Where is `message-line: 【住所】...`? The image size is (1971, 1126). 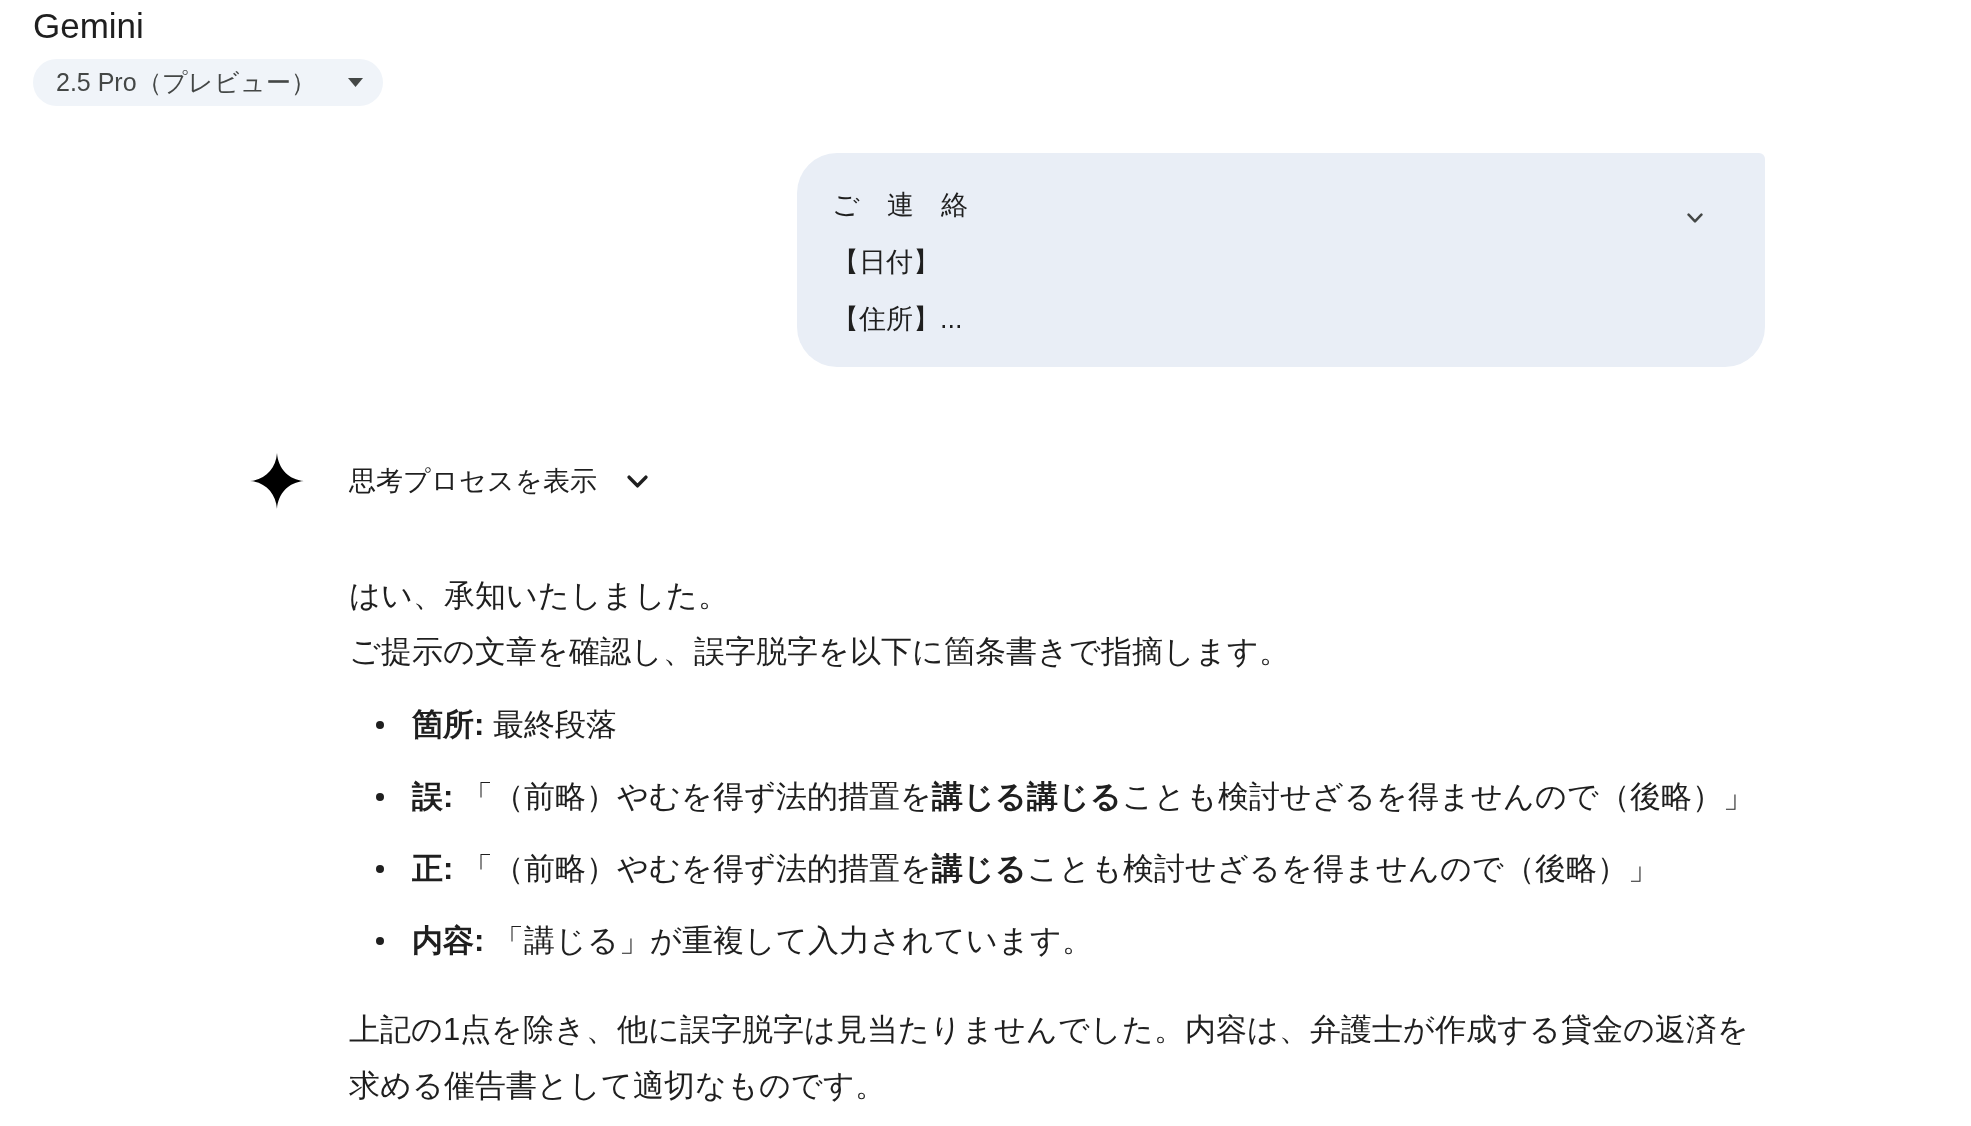 message-line: 【住所】... is located at coordinates (897, 319).